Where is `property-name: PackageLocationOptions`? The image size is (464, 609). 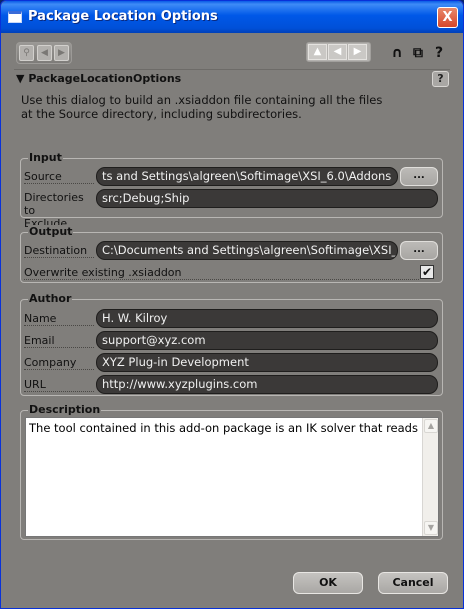 property-name: PackageLocationOptions is located at coordinates (105, 78).